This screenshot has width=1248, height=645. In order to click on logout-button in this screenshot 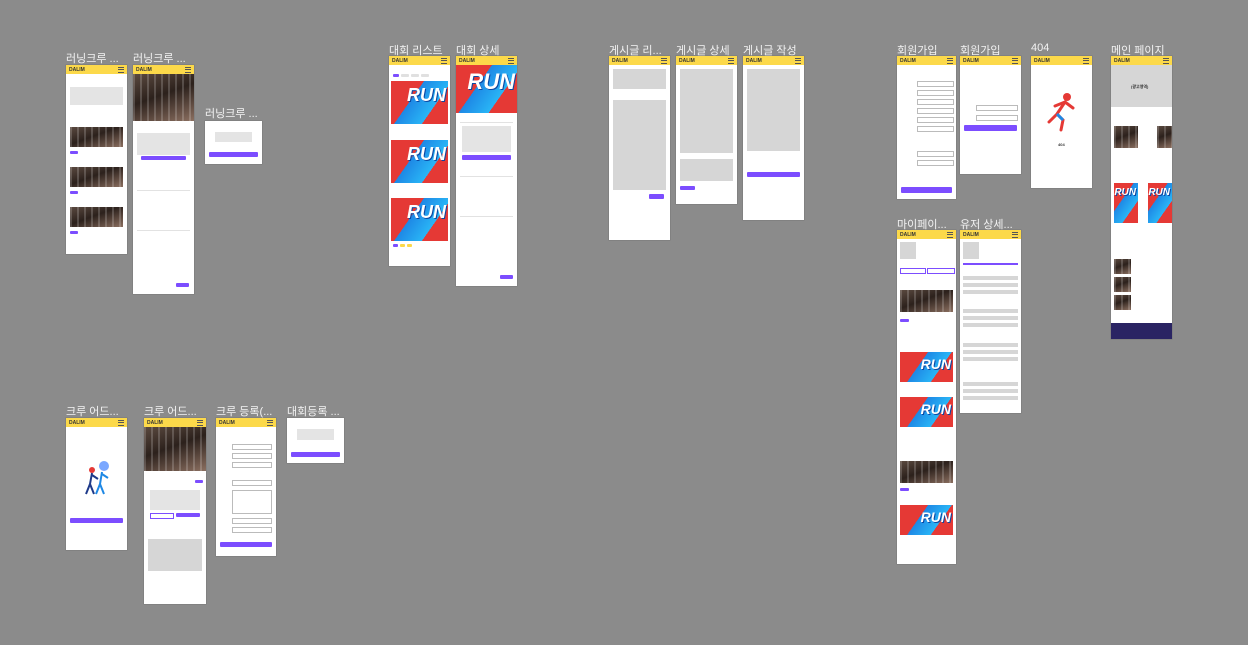, I will do `click(941, 271)`.